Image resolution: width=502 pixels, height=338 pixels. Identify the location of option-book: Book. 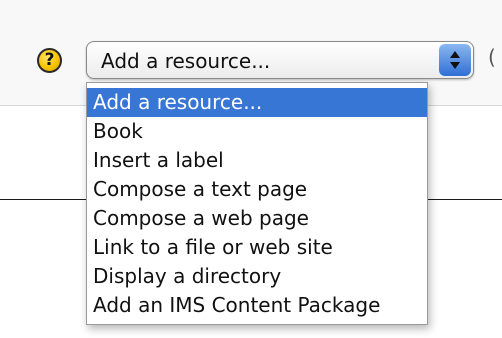
(257, 131).